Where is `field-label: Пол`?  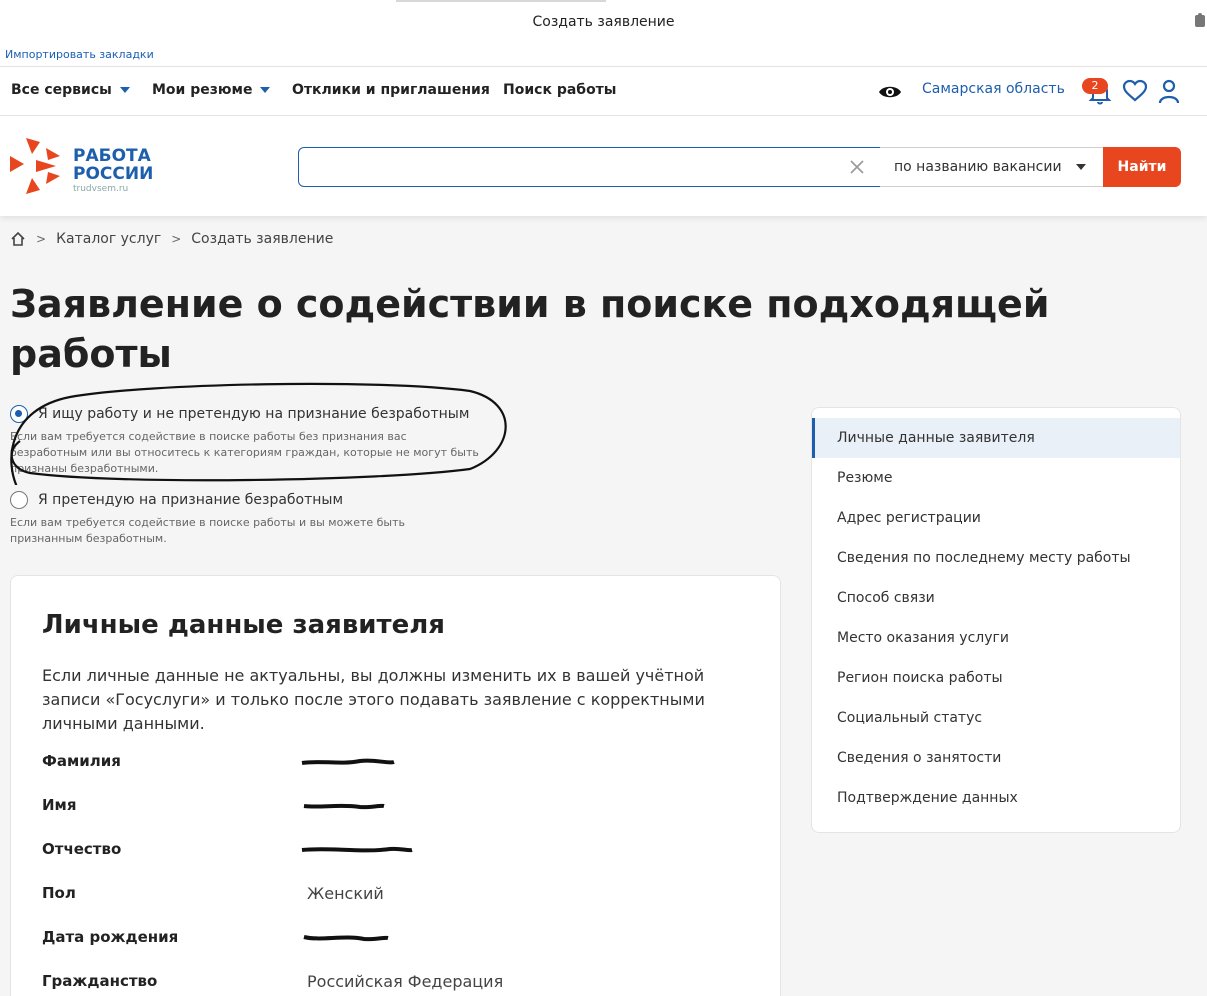 field-label: Пол is located at coordinates (59, 893).